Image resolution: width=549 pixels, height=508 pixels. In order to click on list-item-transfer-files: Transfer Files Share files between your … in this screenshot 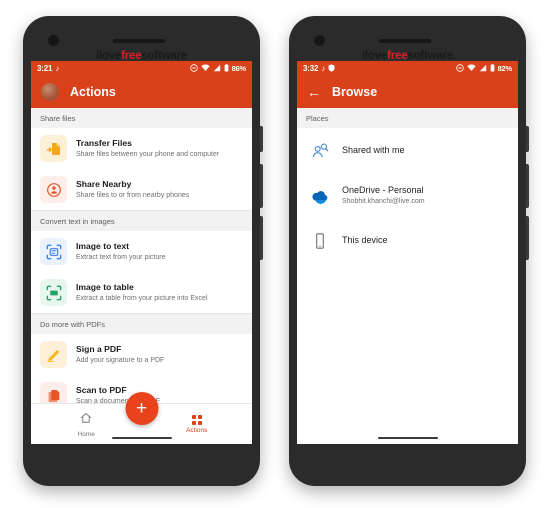, I will do `click(141, 148)`.